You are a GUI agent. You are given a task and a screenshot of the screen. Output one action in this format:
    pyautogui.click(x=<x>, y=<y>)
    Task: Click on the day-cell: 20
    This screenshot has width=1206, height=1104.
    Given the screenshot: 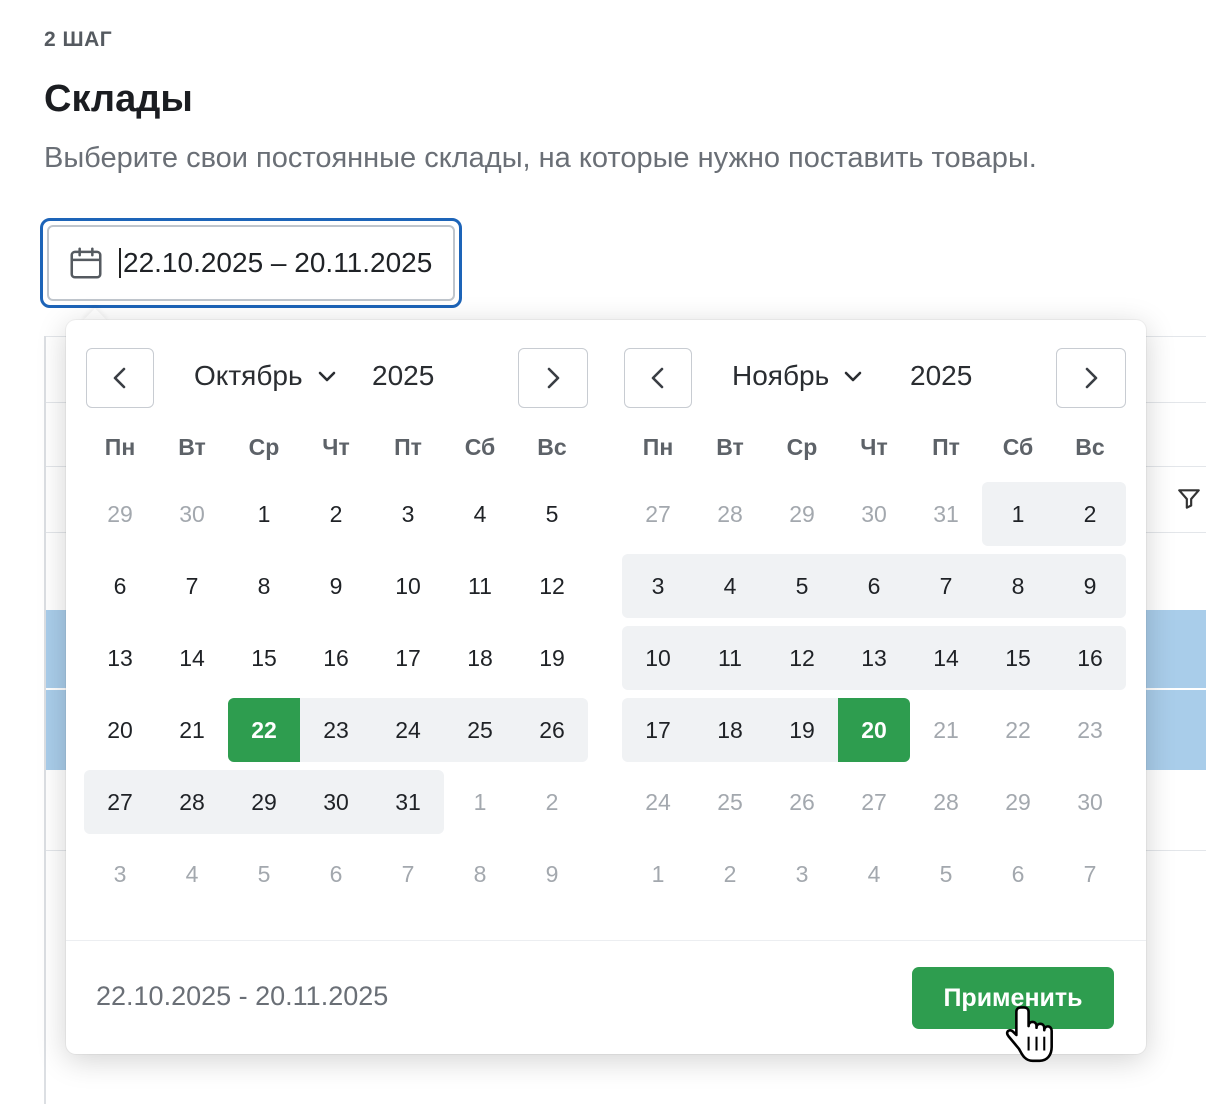 What is the action you would take?
    pyautogui.click(x=120, y=730)
    